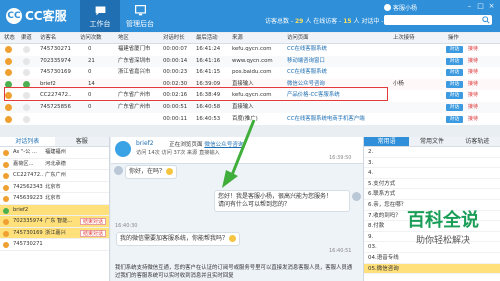 The height and width of the screenshot is (281, 500). Describe the element at coordinates (100, 11) in the screenshot. I see `chat-bubble-icon` at that location.